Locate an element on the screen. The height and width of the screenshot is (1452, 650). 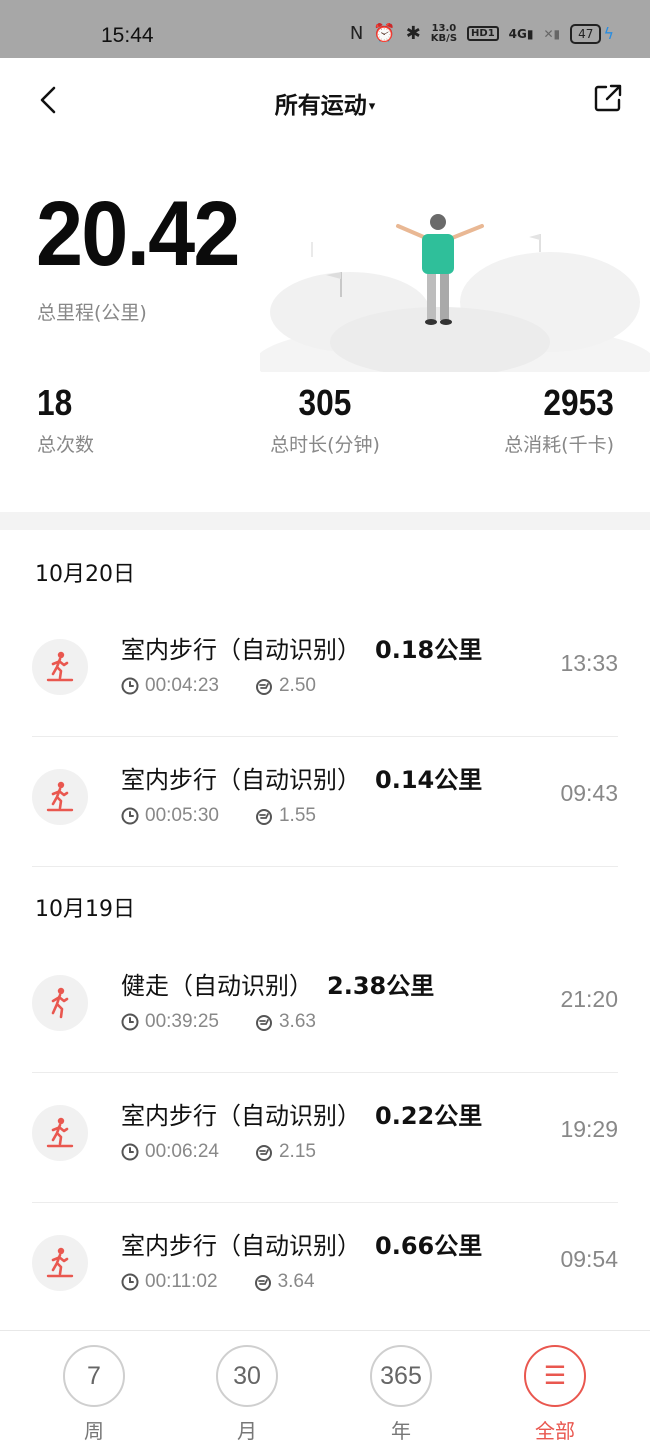
activity-duration: 00:06:24 is located at coordinates (182, 1151).